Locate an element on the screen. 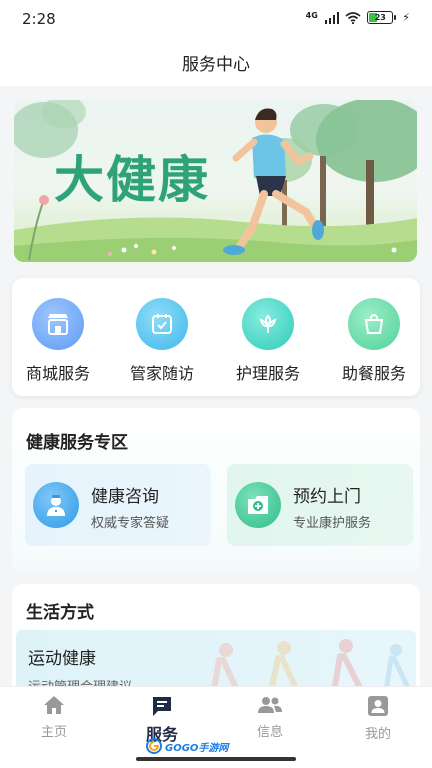  tab-home: 主页 is located at coordinates (54, 717).